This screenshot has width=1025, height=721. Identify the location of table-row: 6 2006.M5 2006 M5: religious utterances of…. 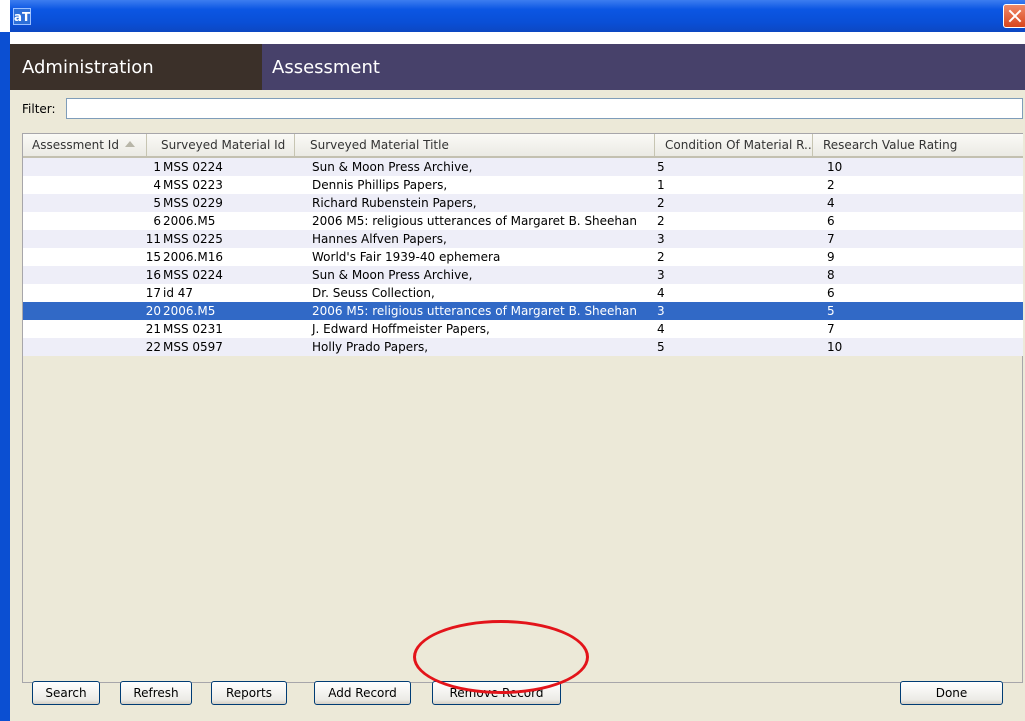
(523, 221).